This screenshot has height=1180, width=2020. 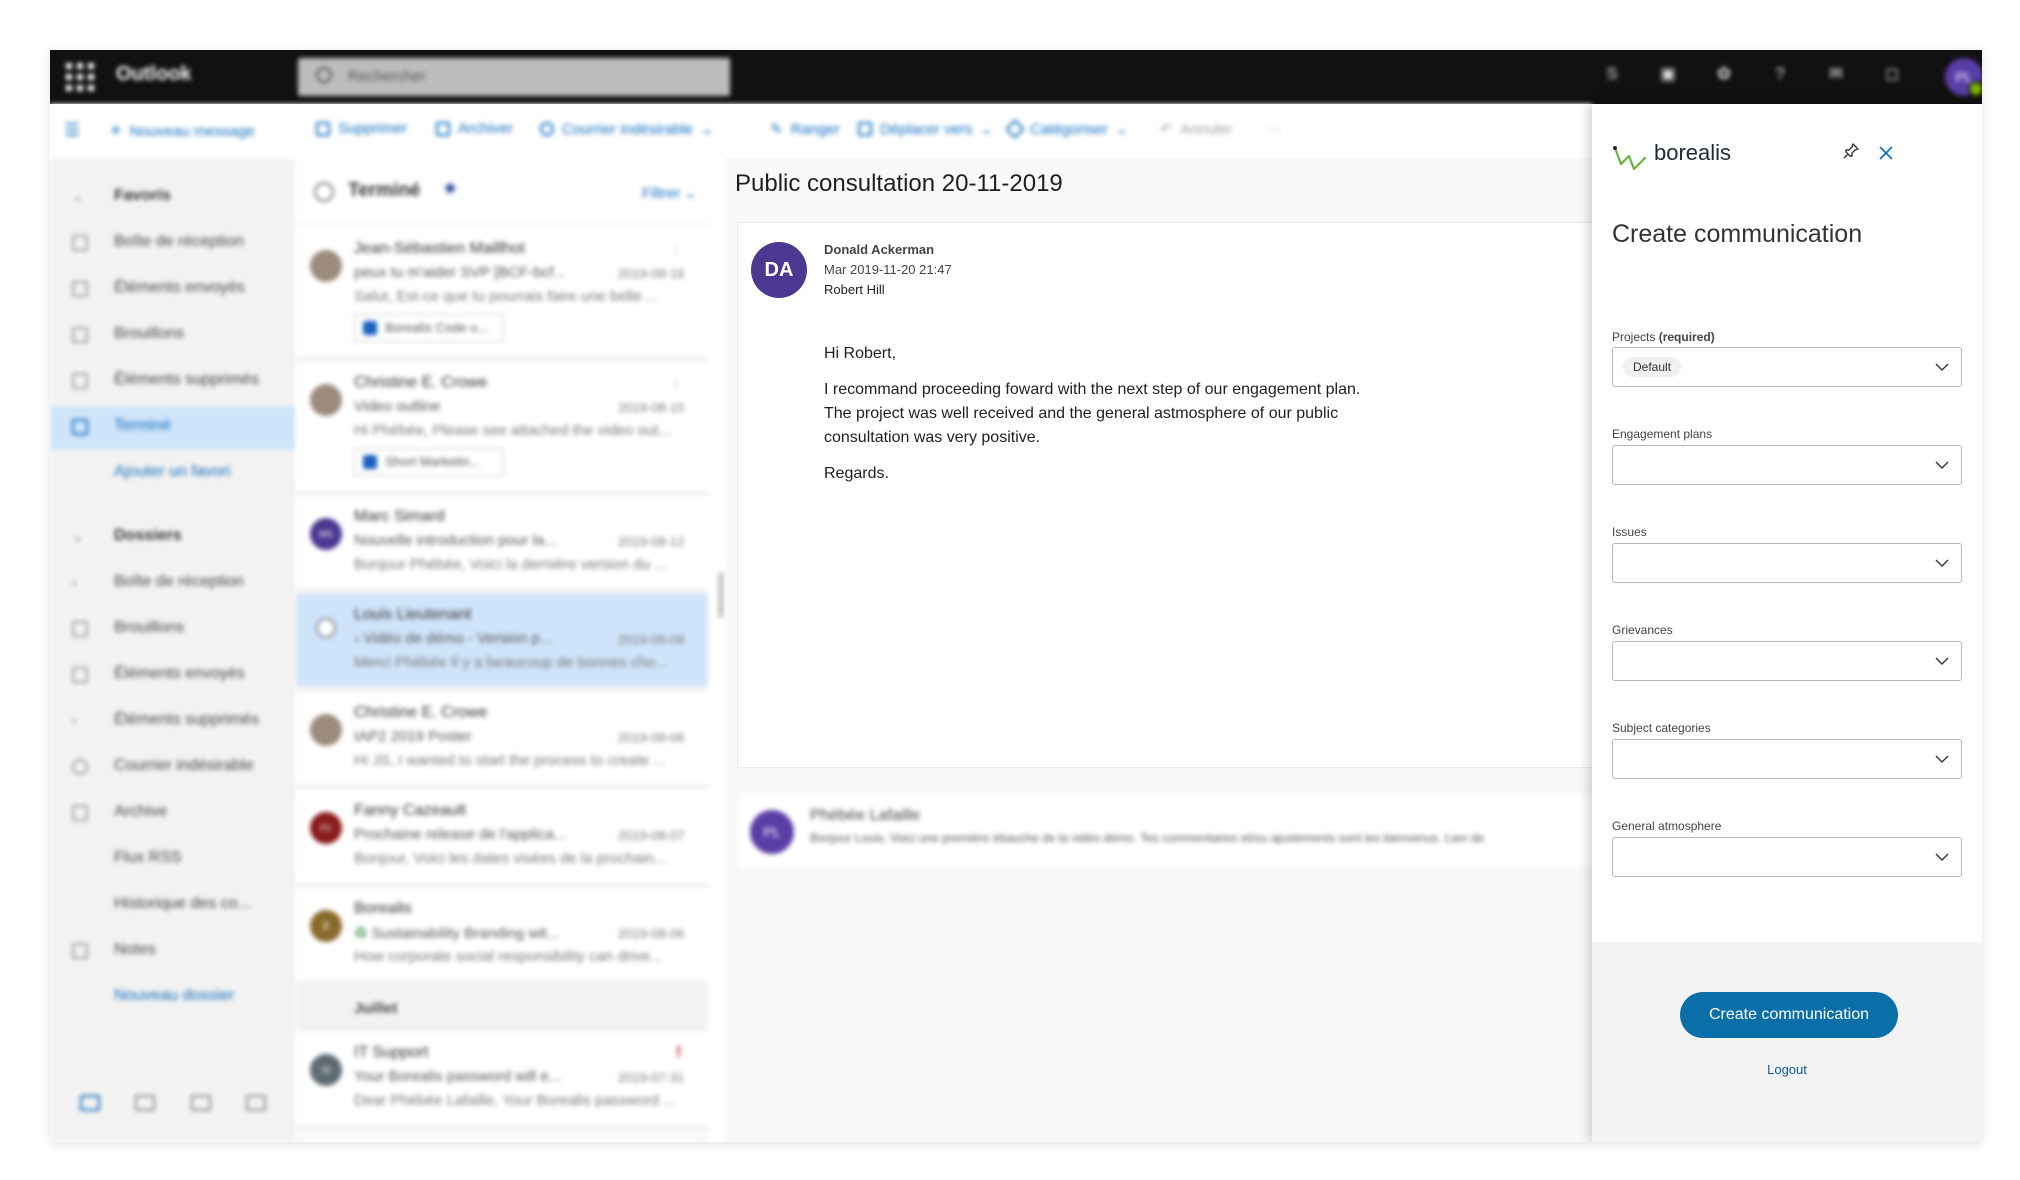 What do you see at coordinates (173, 814) in the screenshot?
I see `nav-folder-archive: Archive` at bounding box center [173, 814].